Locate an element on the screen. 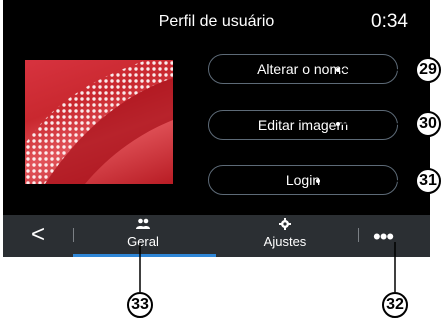 The height and width of the screenshot is (325, 448). callout-32: 32 is located at coordinates (395, 305).